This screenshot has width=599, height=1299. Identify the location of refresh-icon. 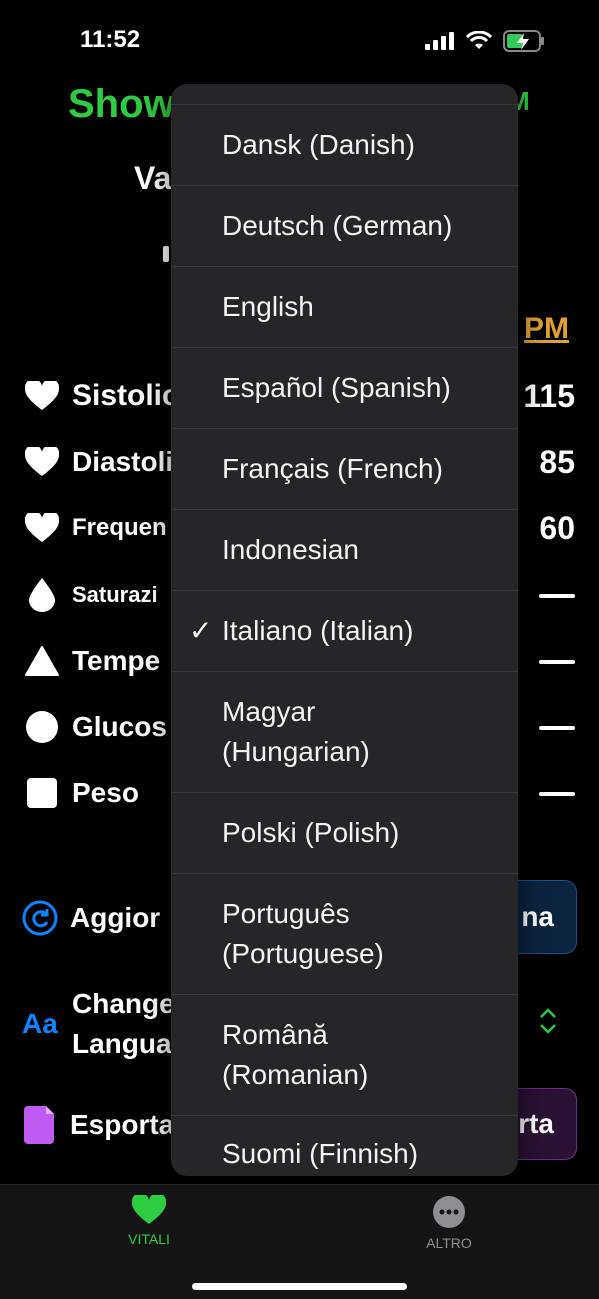
(40, 918).